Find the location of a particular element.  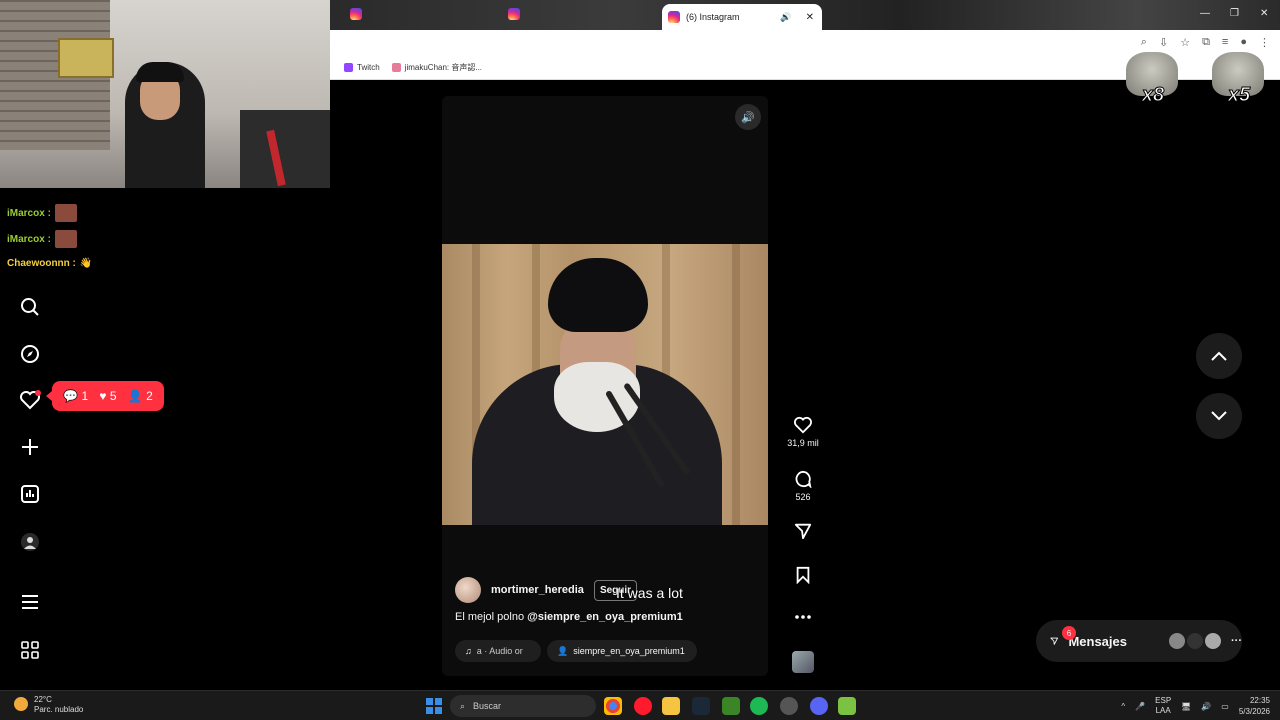

likes-count: 31,9 mil is located at coordinates (803, 443).